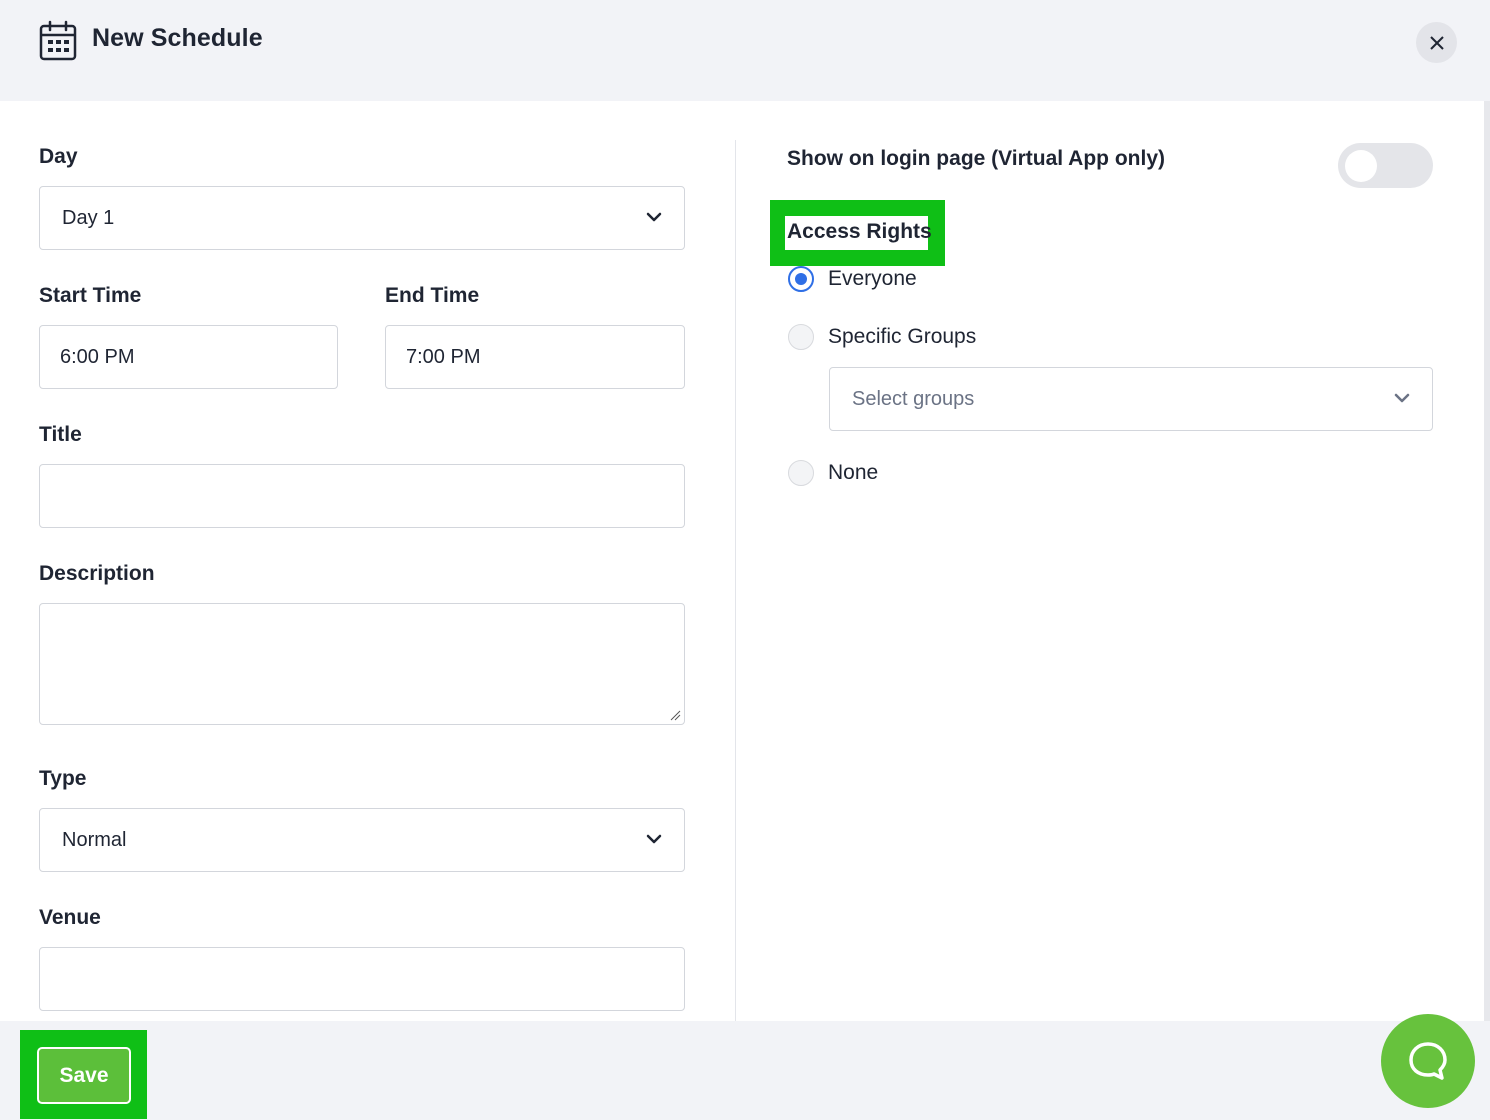 The height and width of the screenshot is (1120, 1490). I want to click on type-select: Normal, so click(362, 840).